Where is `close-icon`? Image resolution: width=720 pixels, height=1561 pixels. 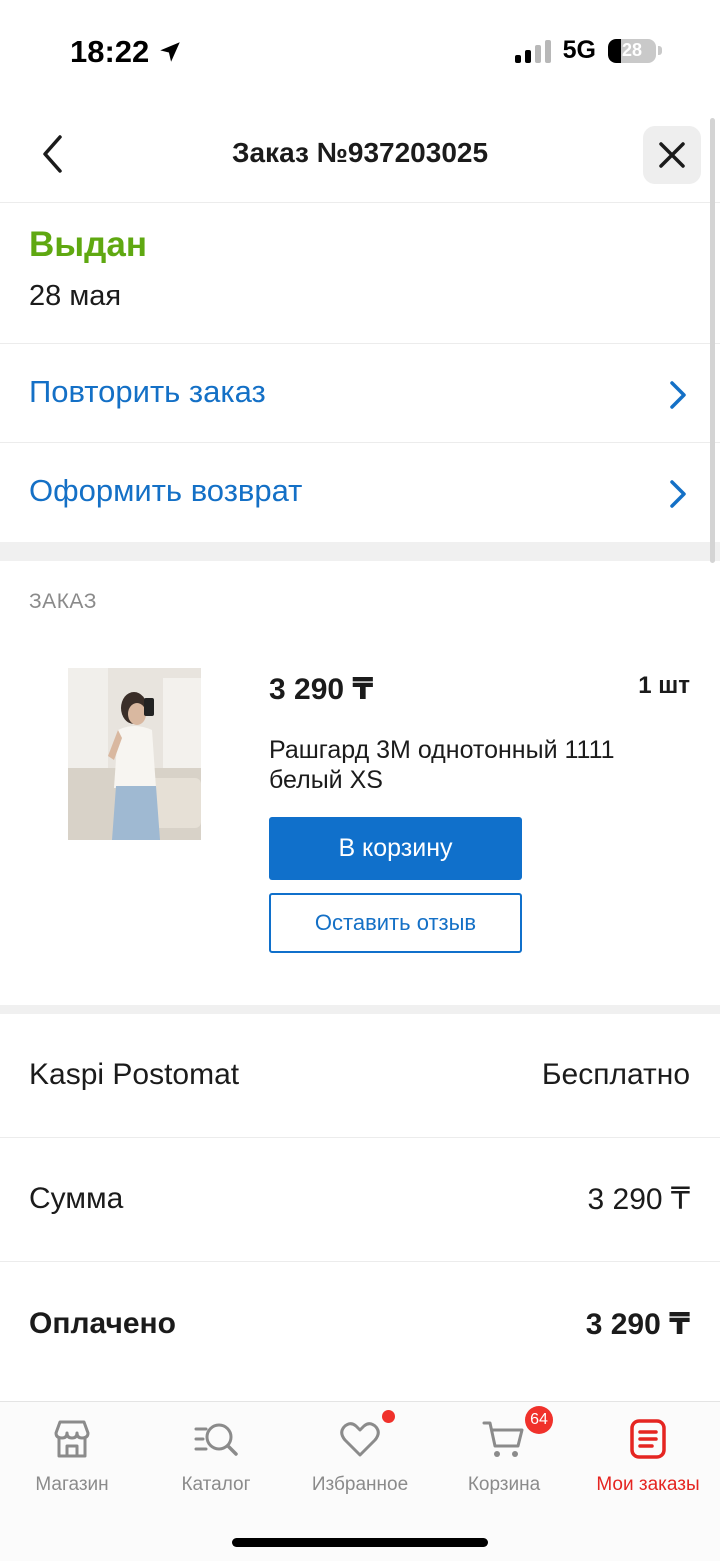
close-icon is located at coordinates (672, 155).